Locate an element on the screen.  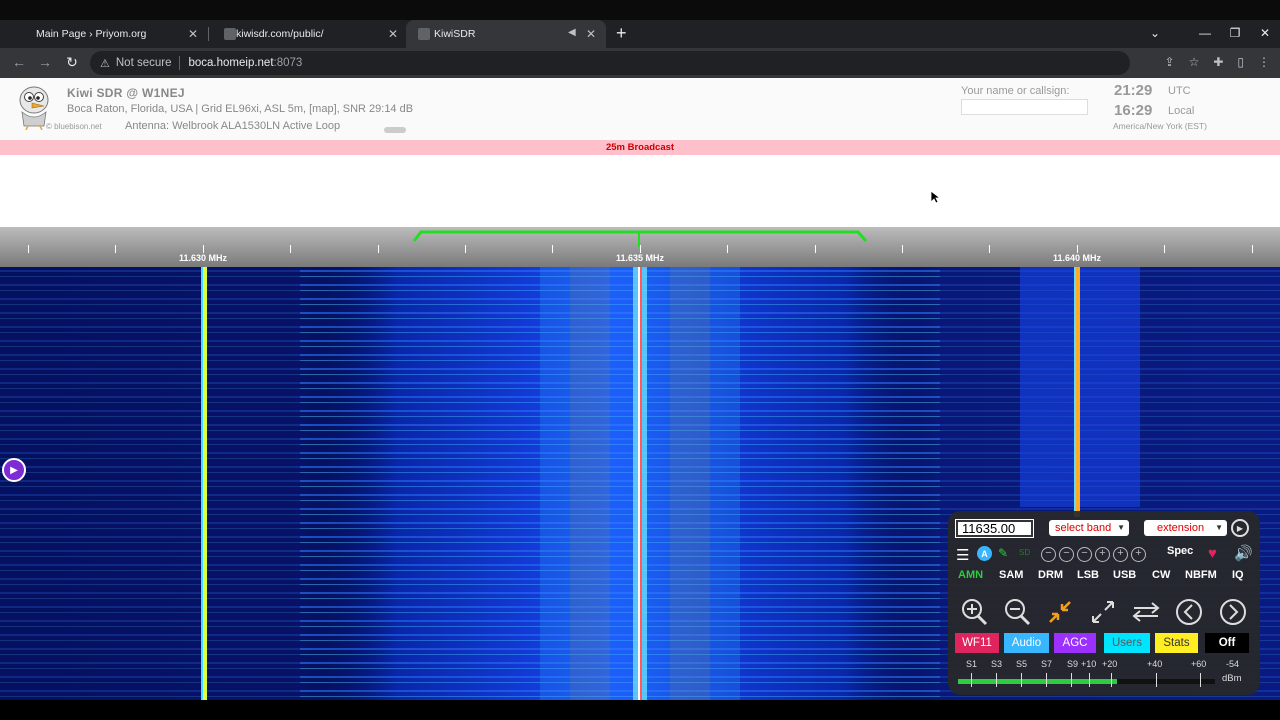
close-window-icon: ✕ is located at coordinates (1265, 33).